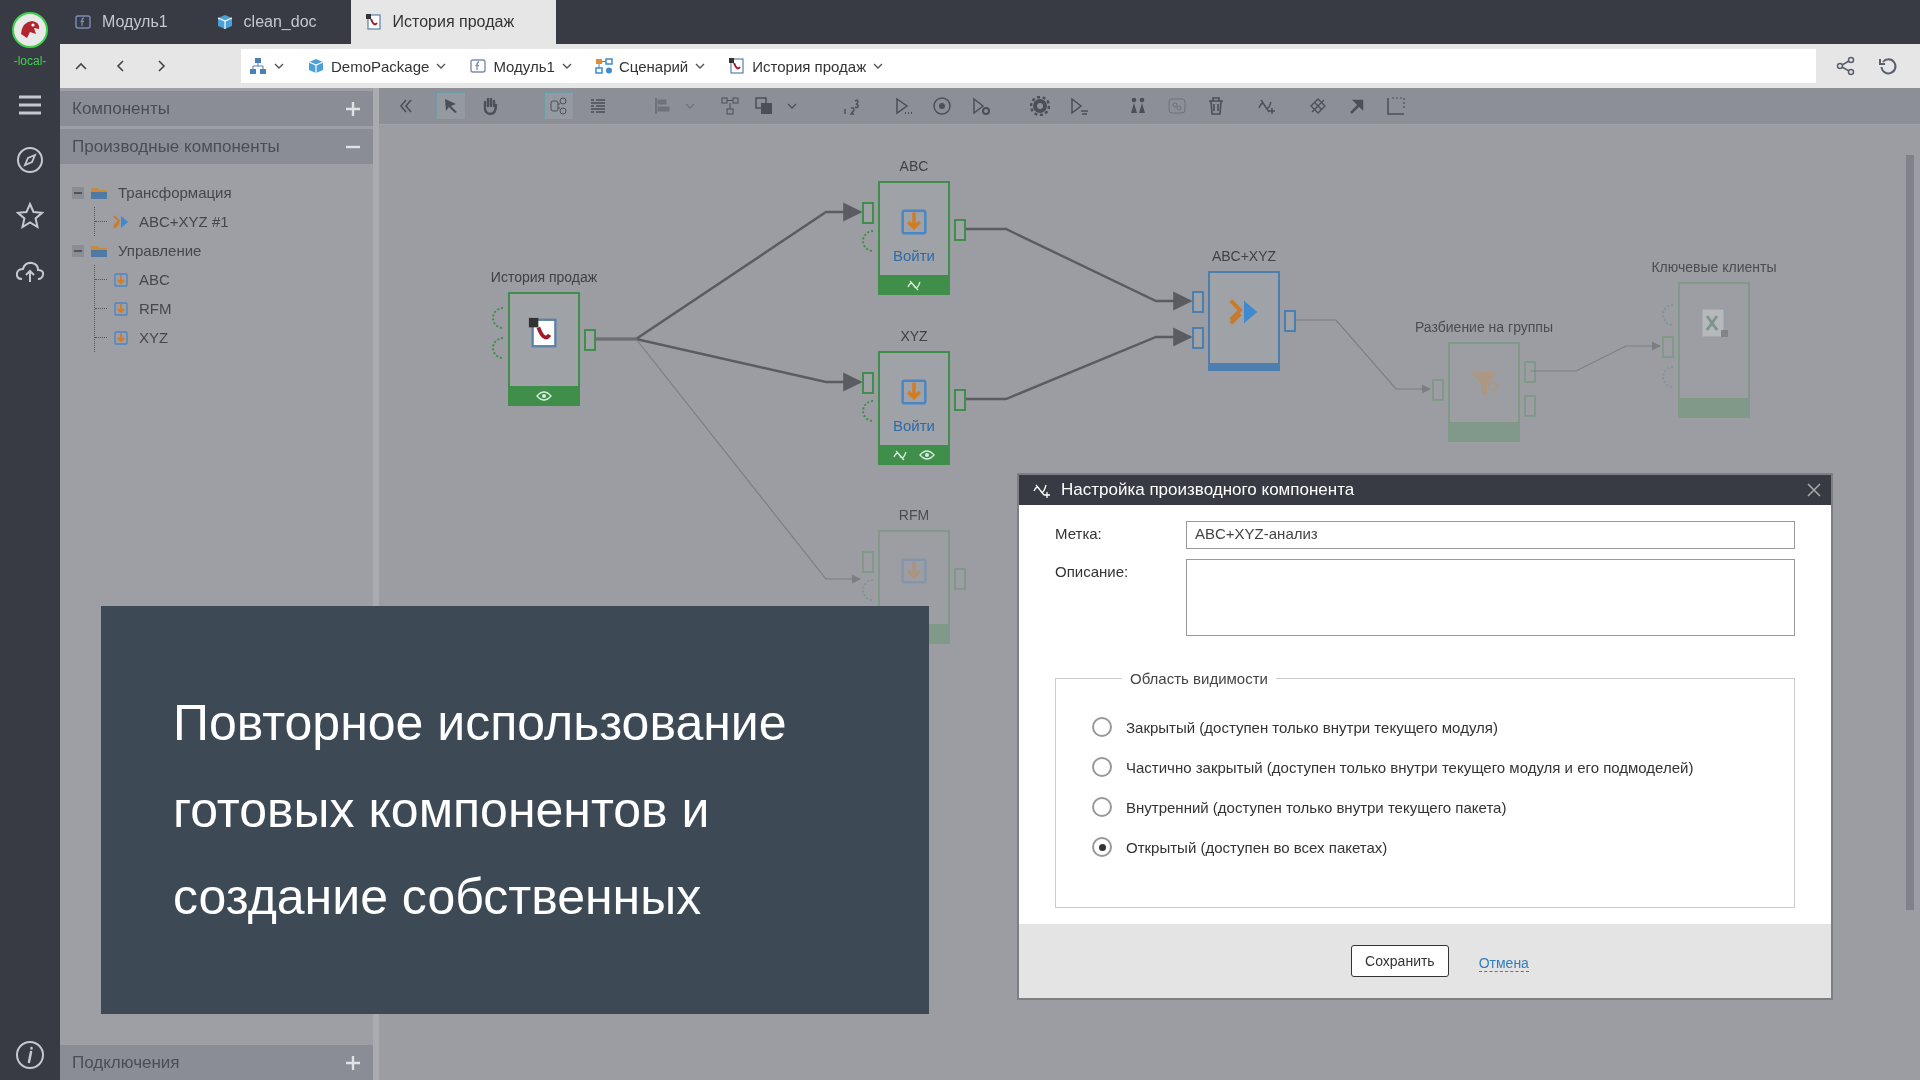  I want to click on panel-title: Компоненты, so click(121, 108).